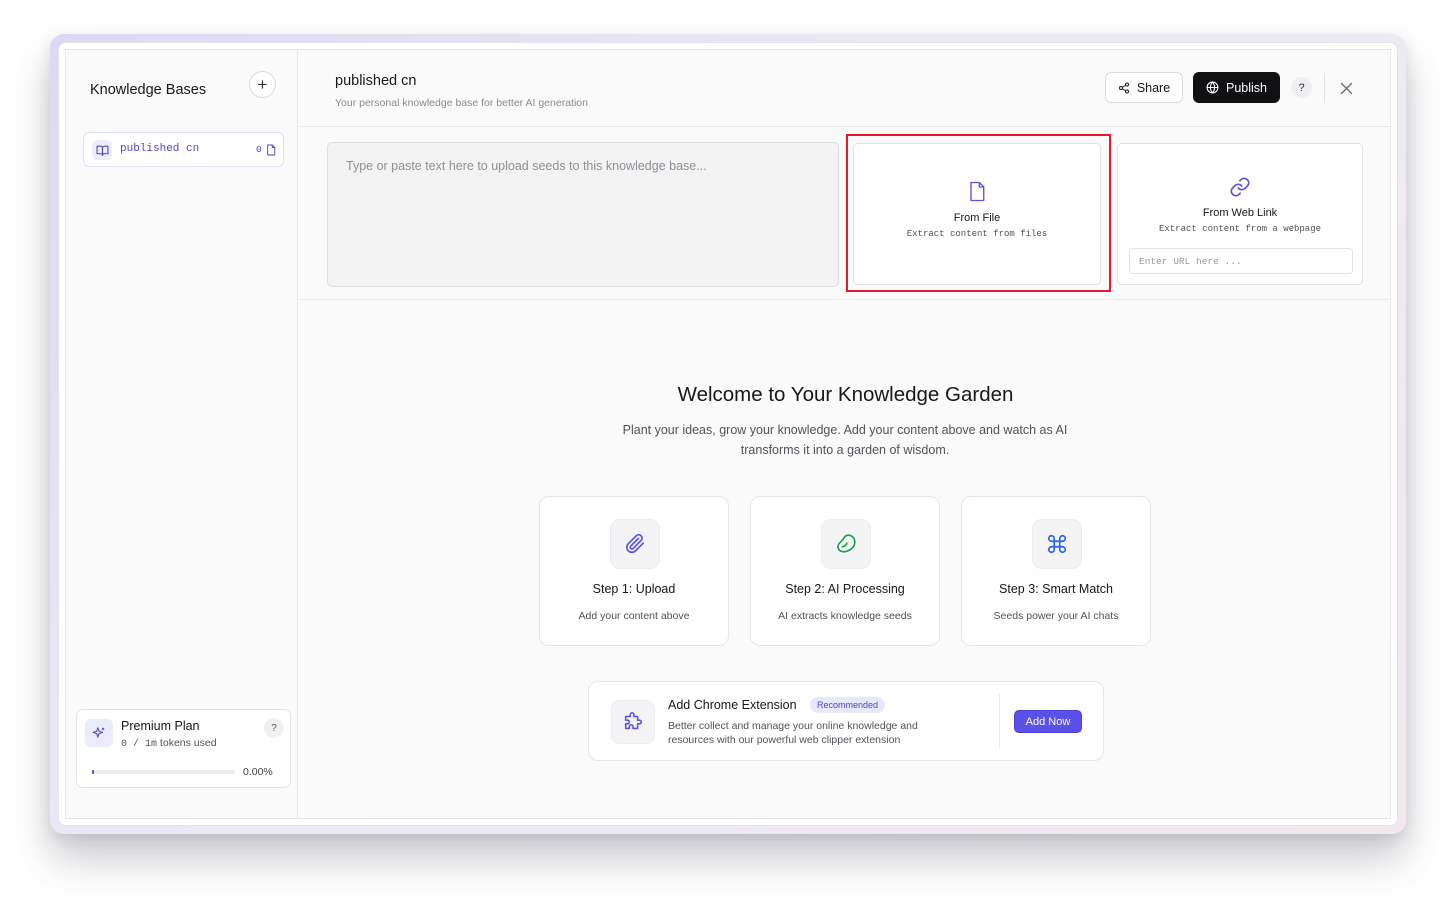 Image resolution: width=1456 pixels, height=901 pixels. I want to click on sidebar-item-published-cn: published cn 0, so click(183, 149).